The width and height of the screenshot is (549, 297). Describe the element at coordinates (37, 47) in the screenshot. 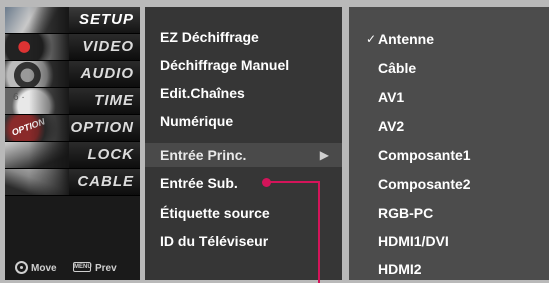

I see `film-reel-icon` at that location.